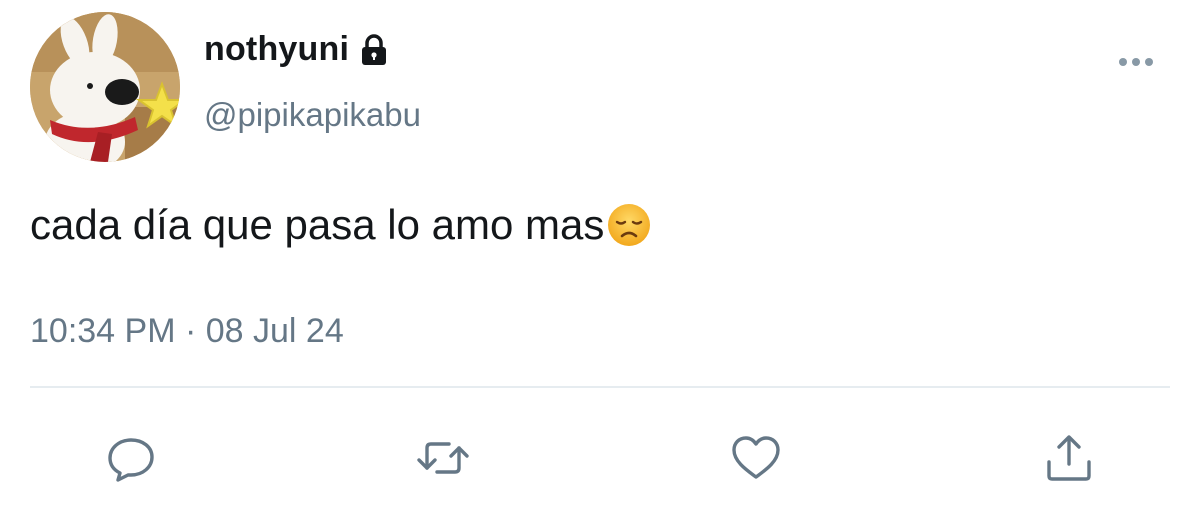 The image size is (1200, 521). What do you see at coordinates (276, 49) in the screenshot?
I see `display-name: nothyuni` at bounding box center [276, 49].